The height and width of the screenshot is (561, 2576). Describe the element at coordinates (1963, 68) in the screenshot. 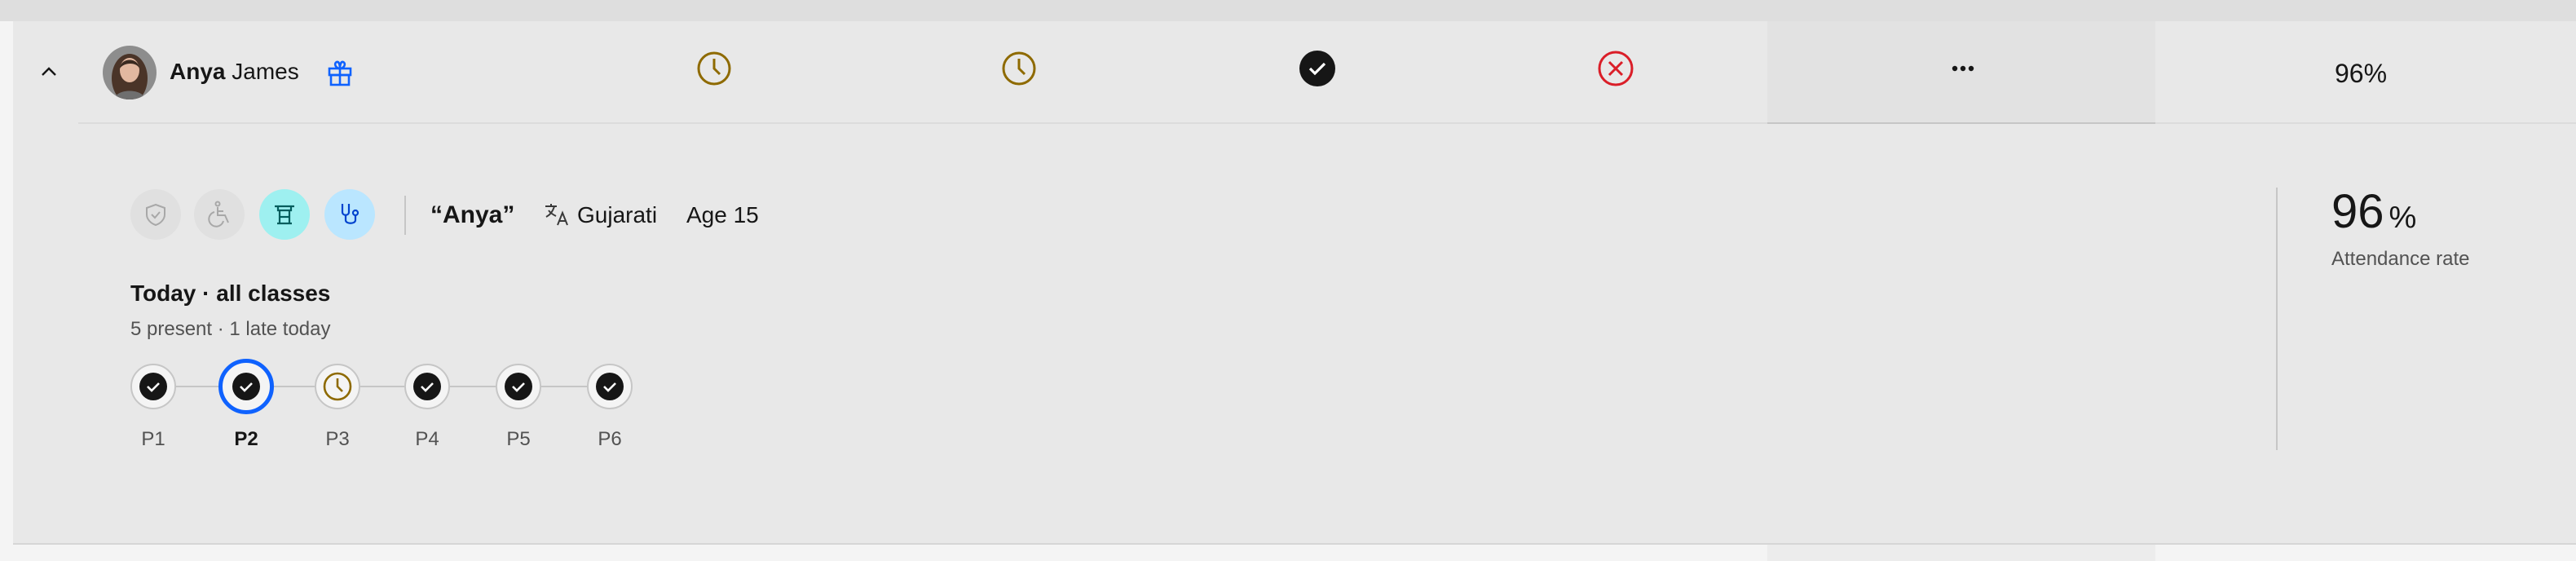

I see `overflow-menu-icon` at that location.